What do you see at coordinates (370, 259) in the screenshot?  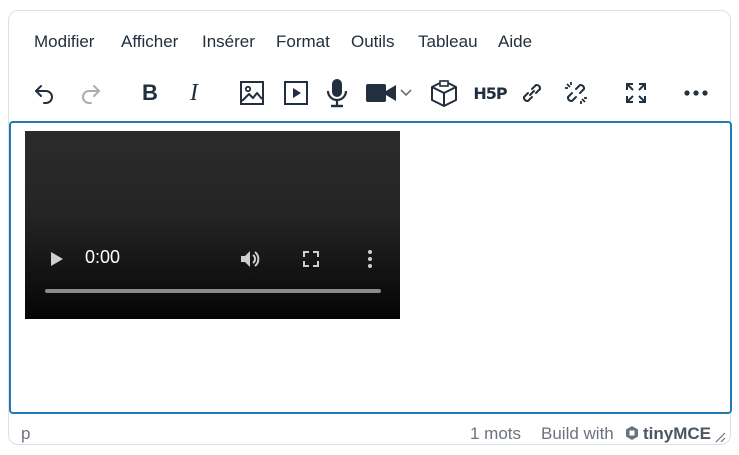 I see `video-options-icon` at bounding box center [370, 259].